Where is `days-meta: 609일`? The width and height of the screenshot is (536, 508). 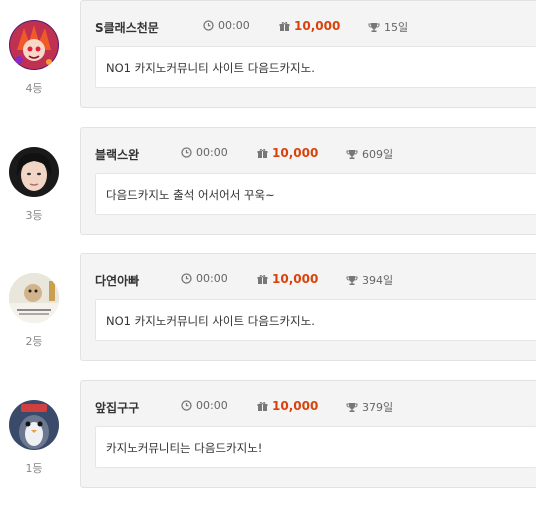
days-meta: 609일 is located at coordinates (369, 154).